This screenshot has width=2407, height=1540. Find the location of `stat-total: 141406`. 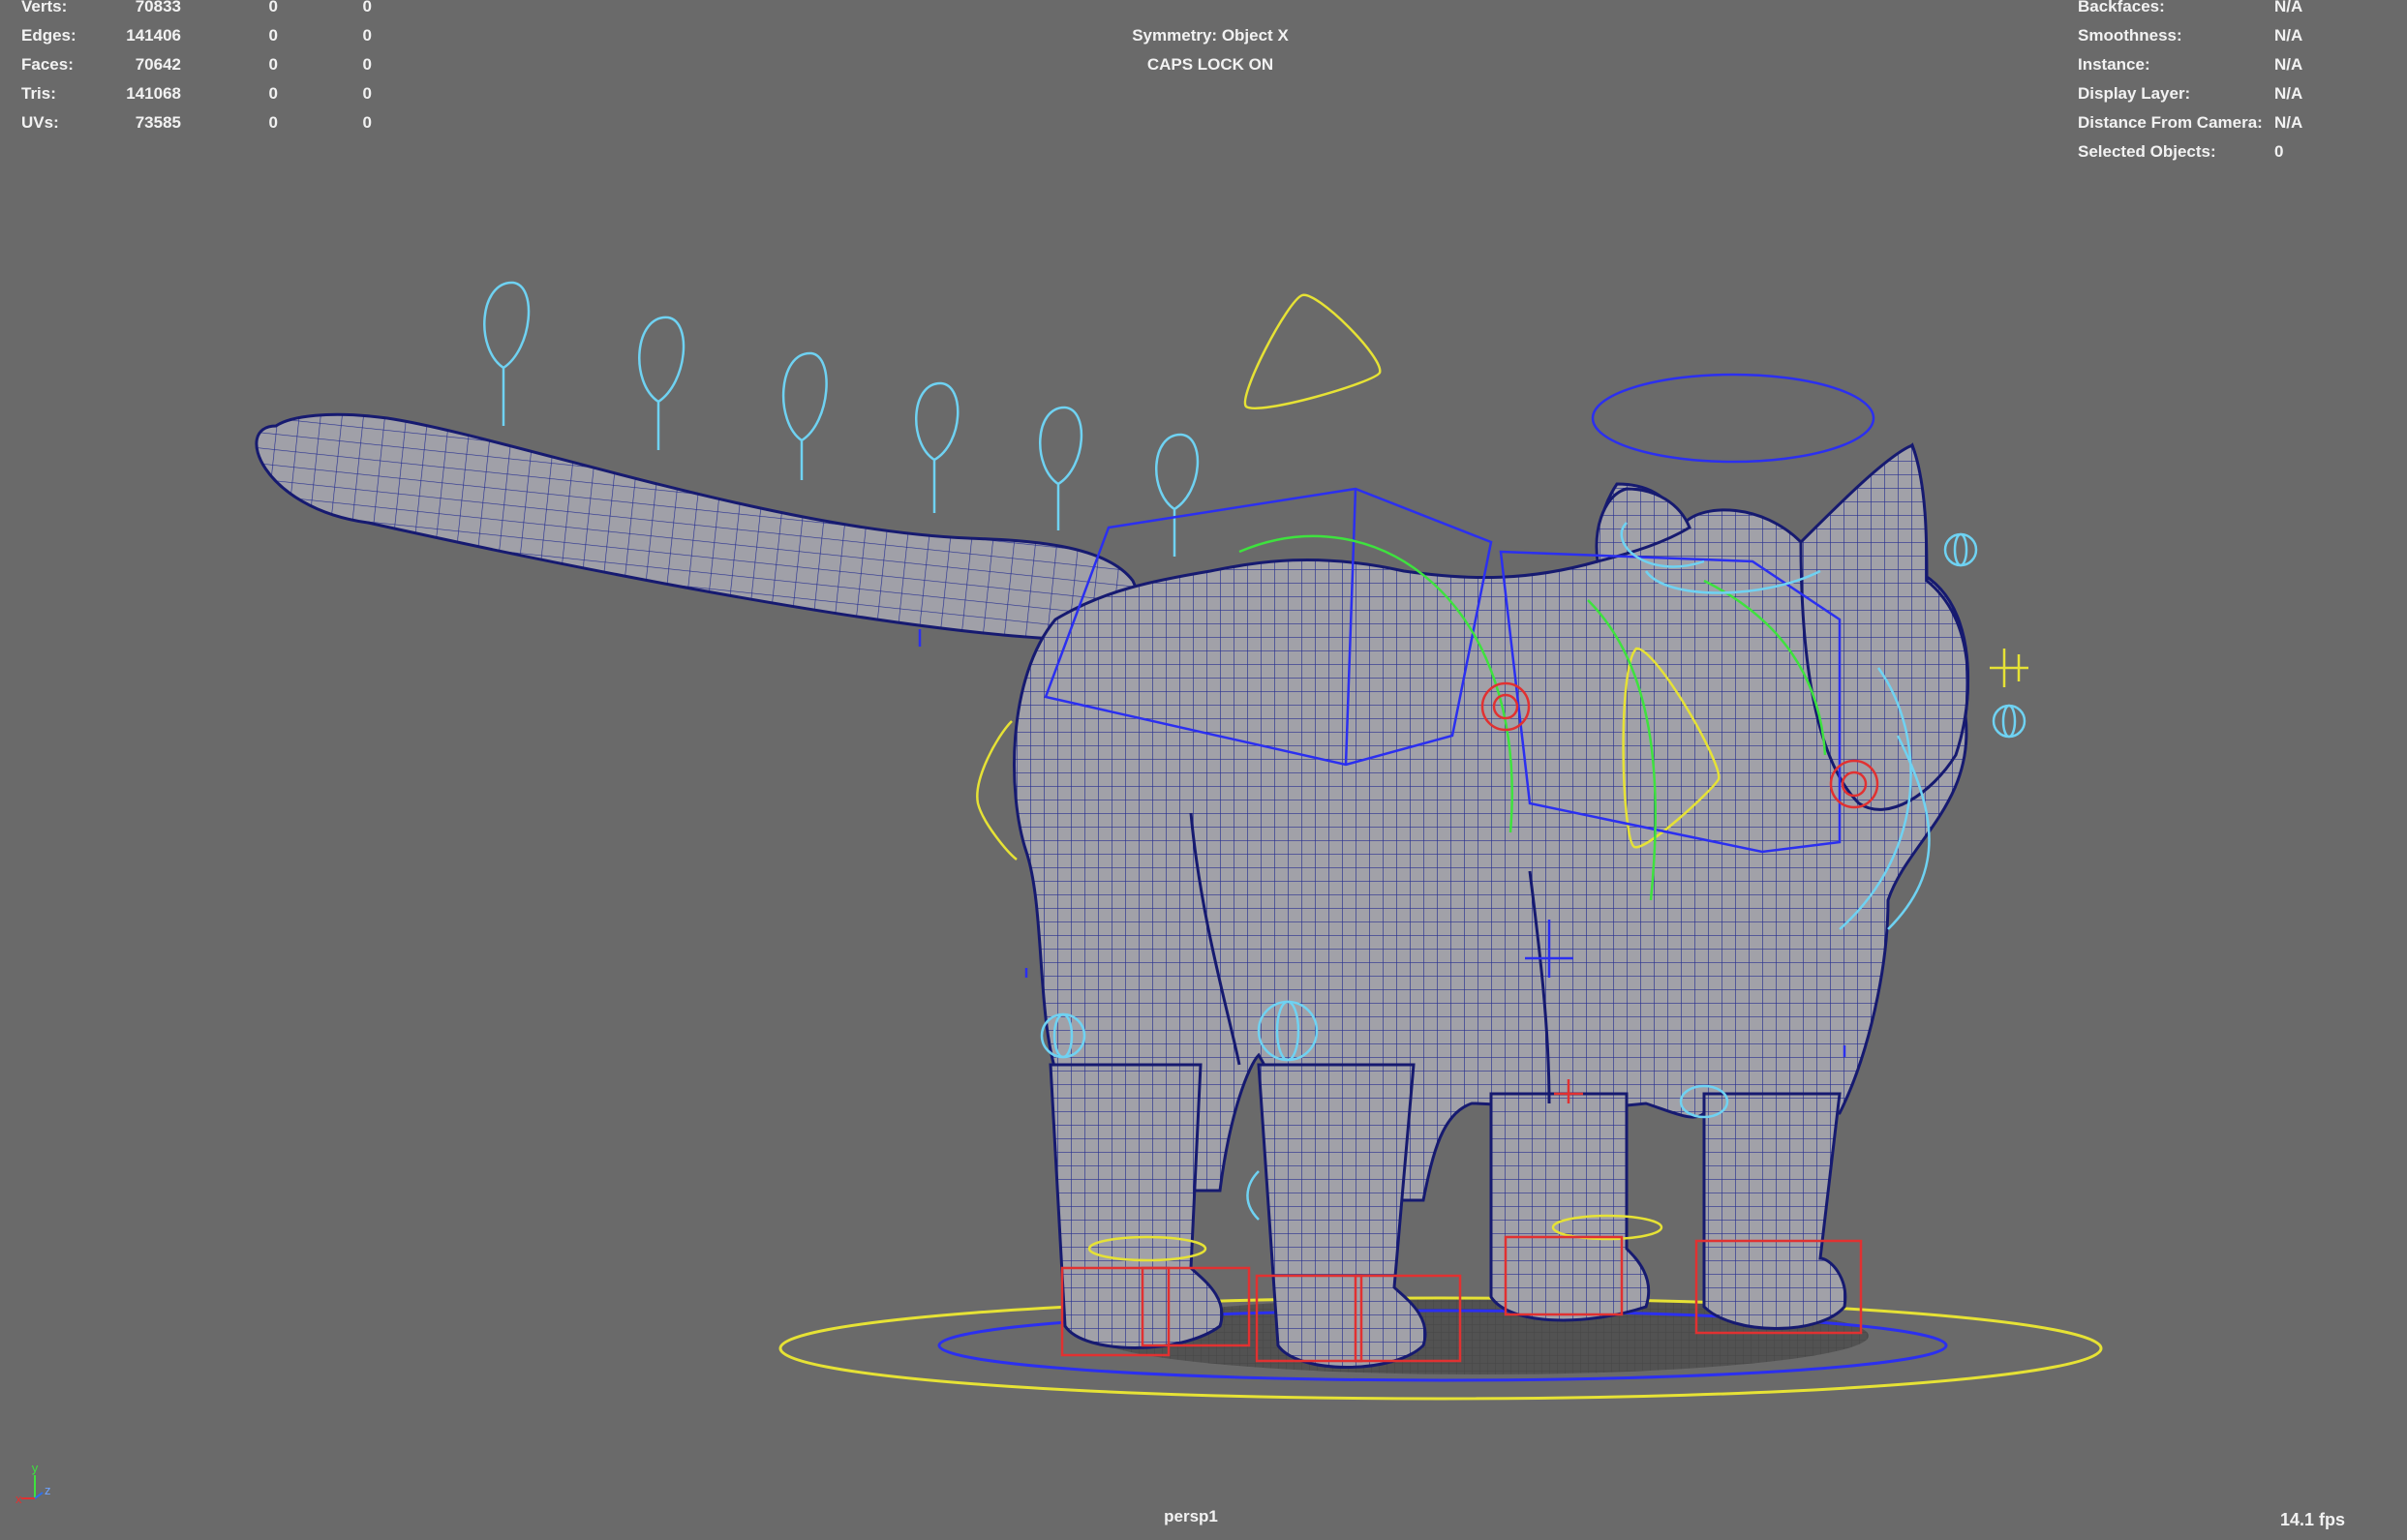

stat-total: 141406 is located at coordinates (153, 35).